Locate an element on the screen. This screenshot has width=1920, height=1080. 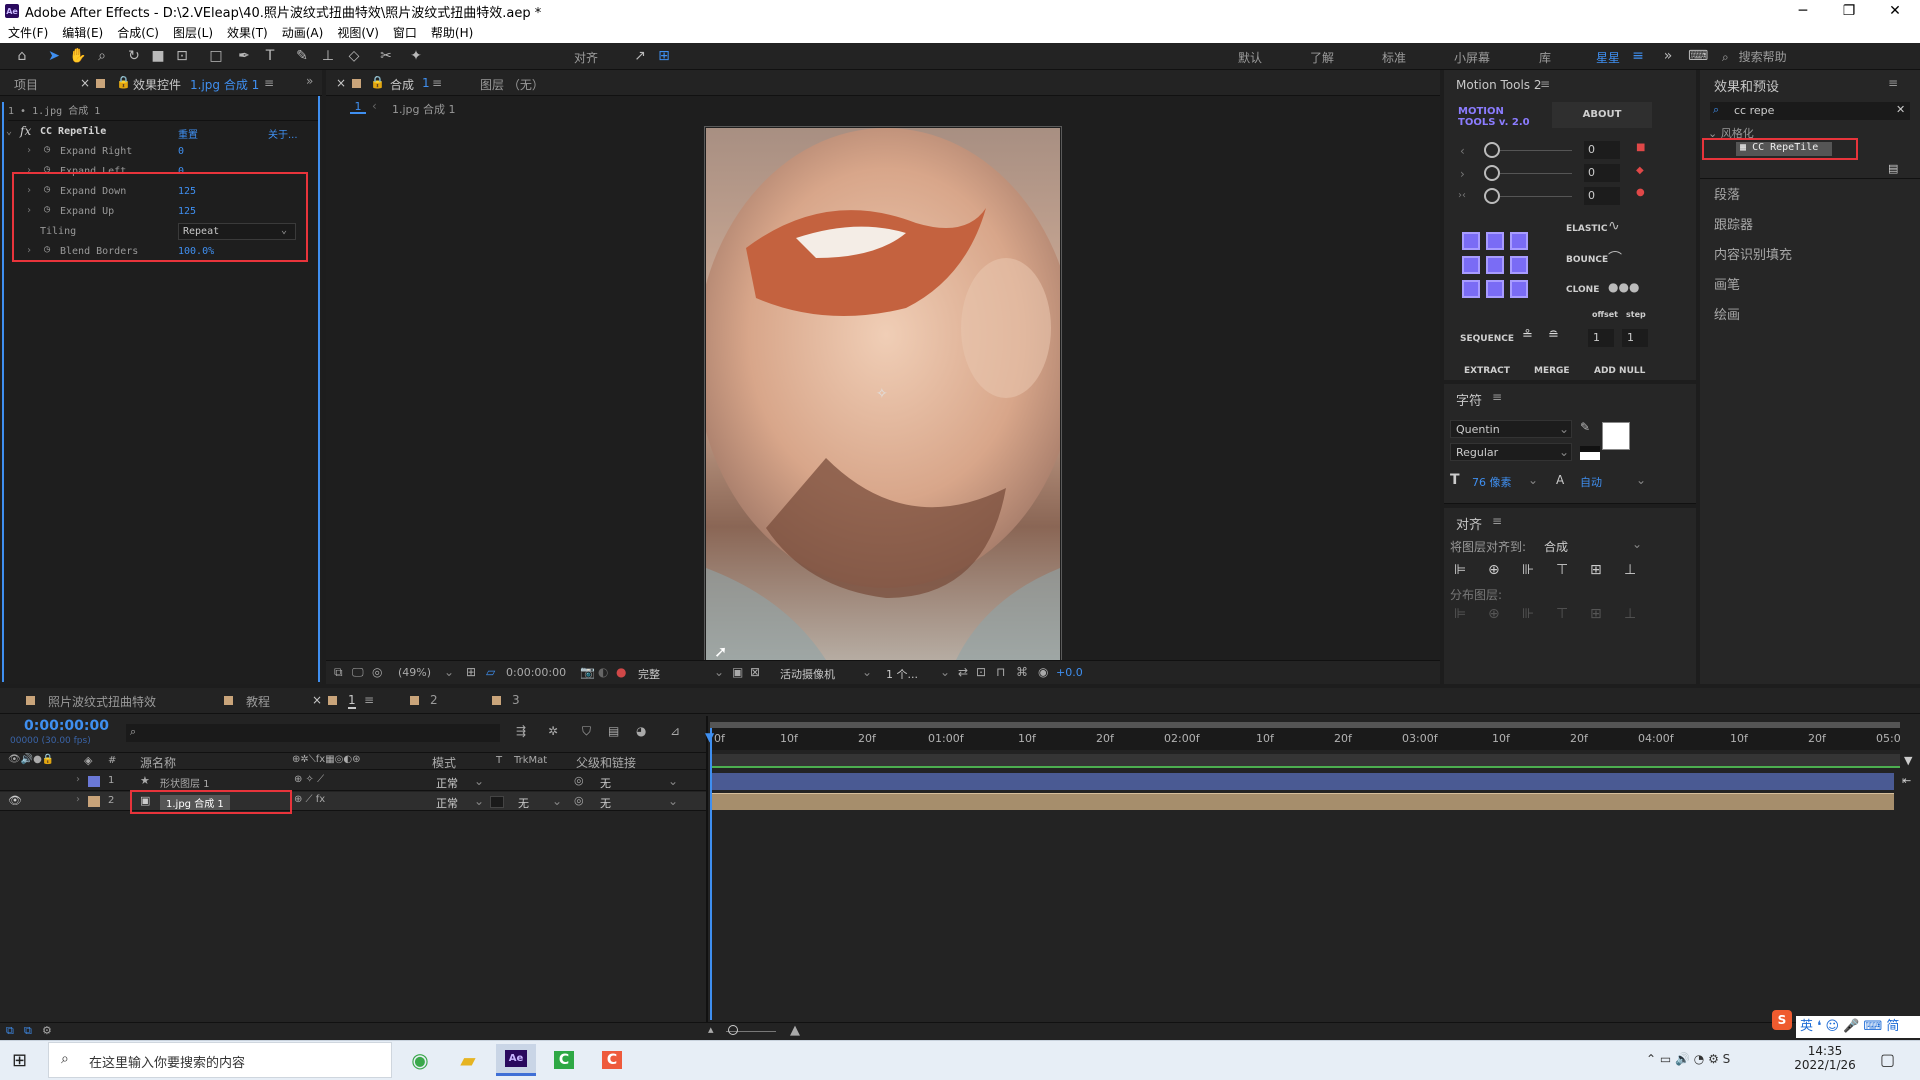
timeline-timecode: 0:00:00:00 is located at coordinates (66, 726).